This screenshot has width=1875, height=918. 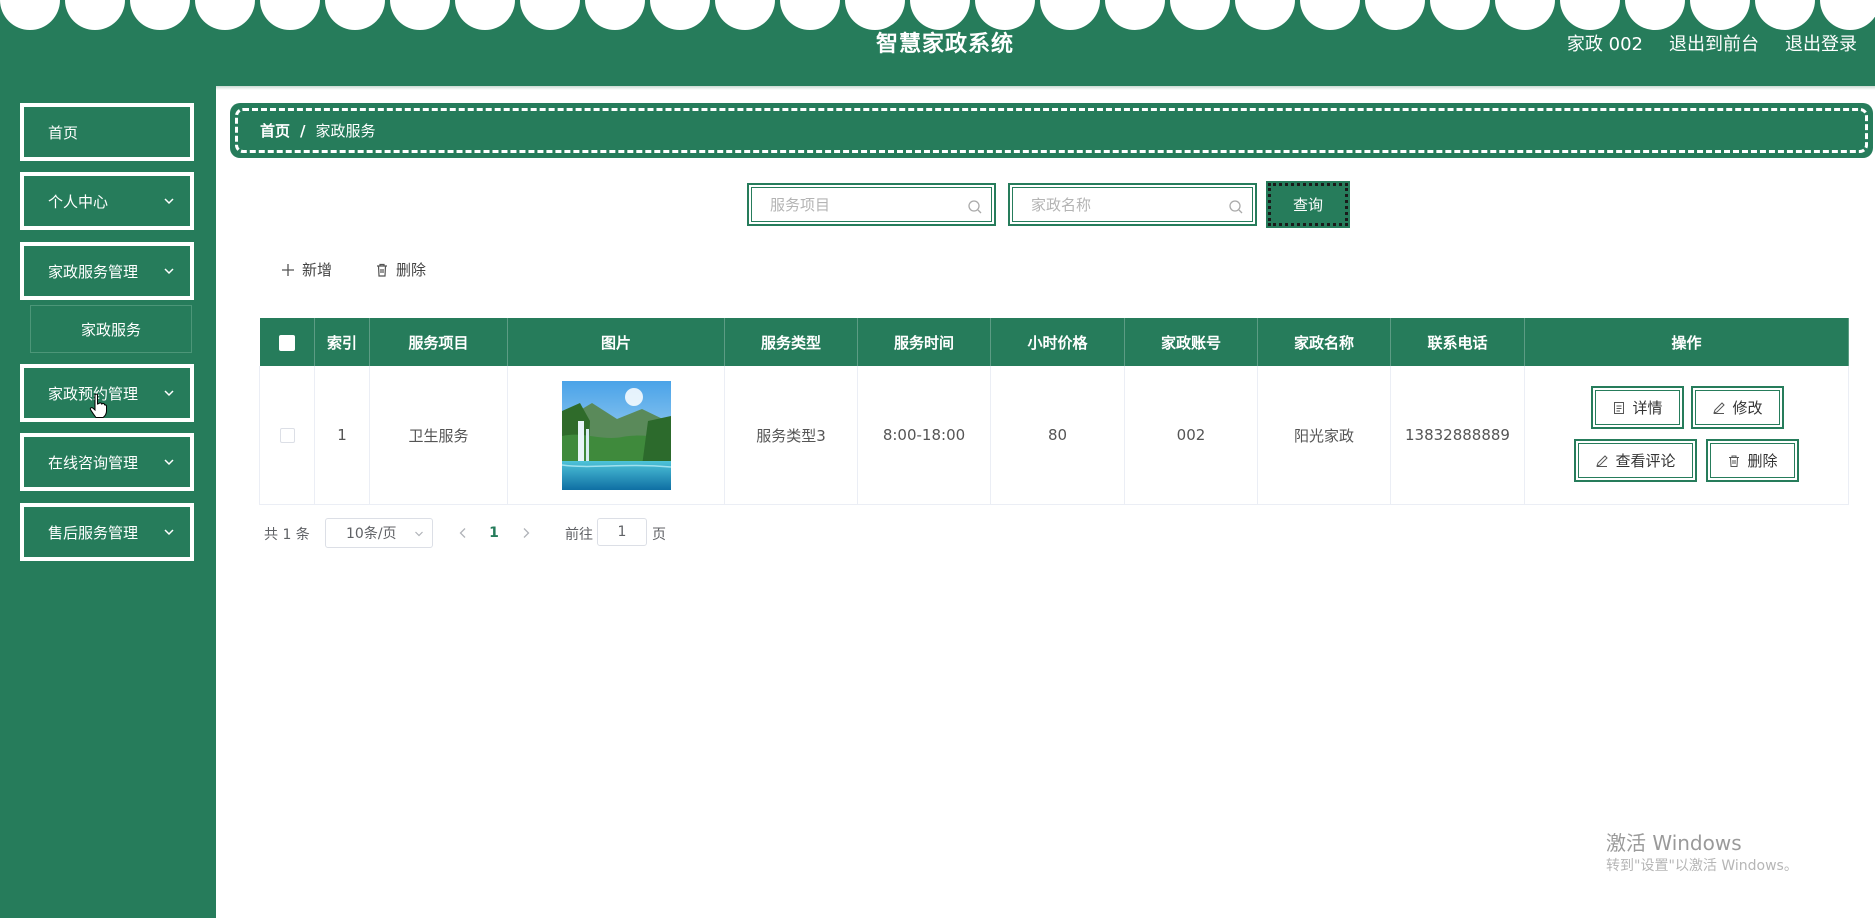 What do you see at coordinates (924, 435) in the screenshot?
I see `cell-time: 8:00-18:00` at bounding box center [924, 435].